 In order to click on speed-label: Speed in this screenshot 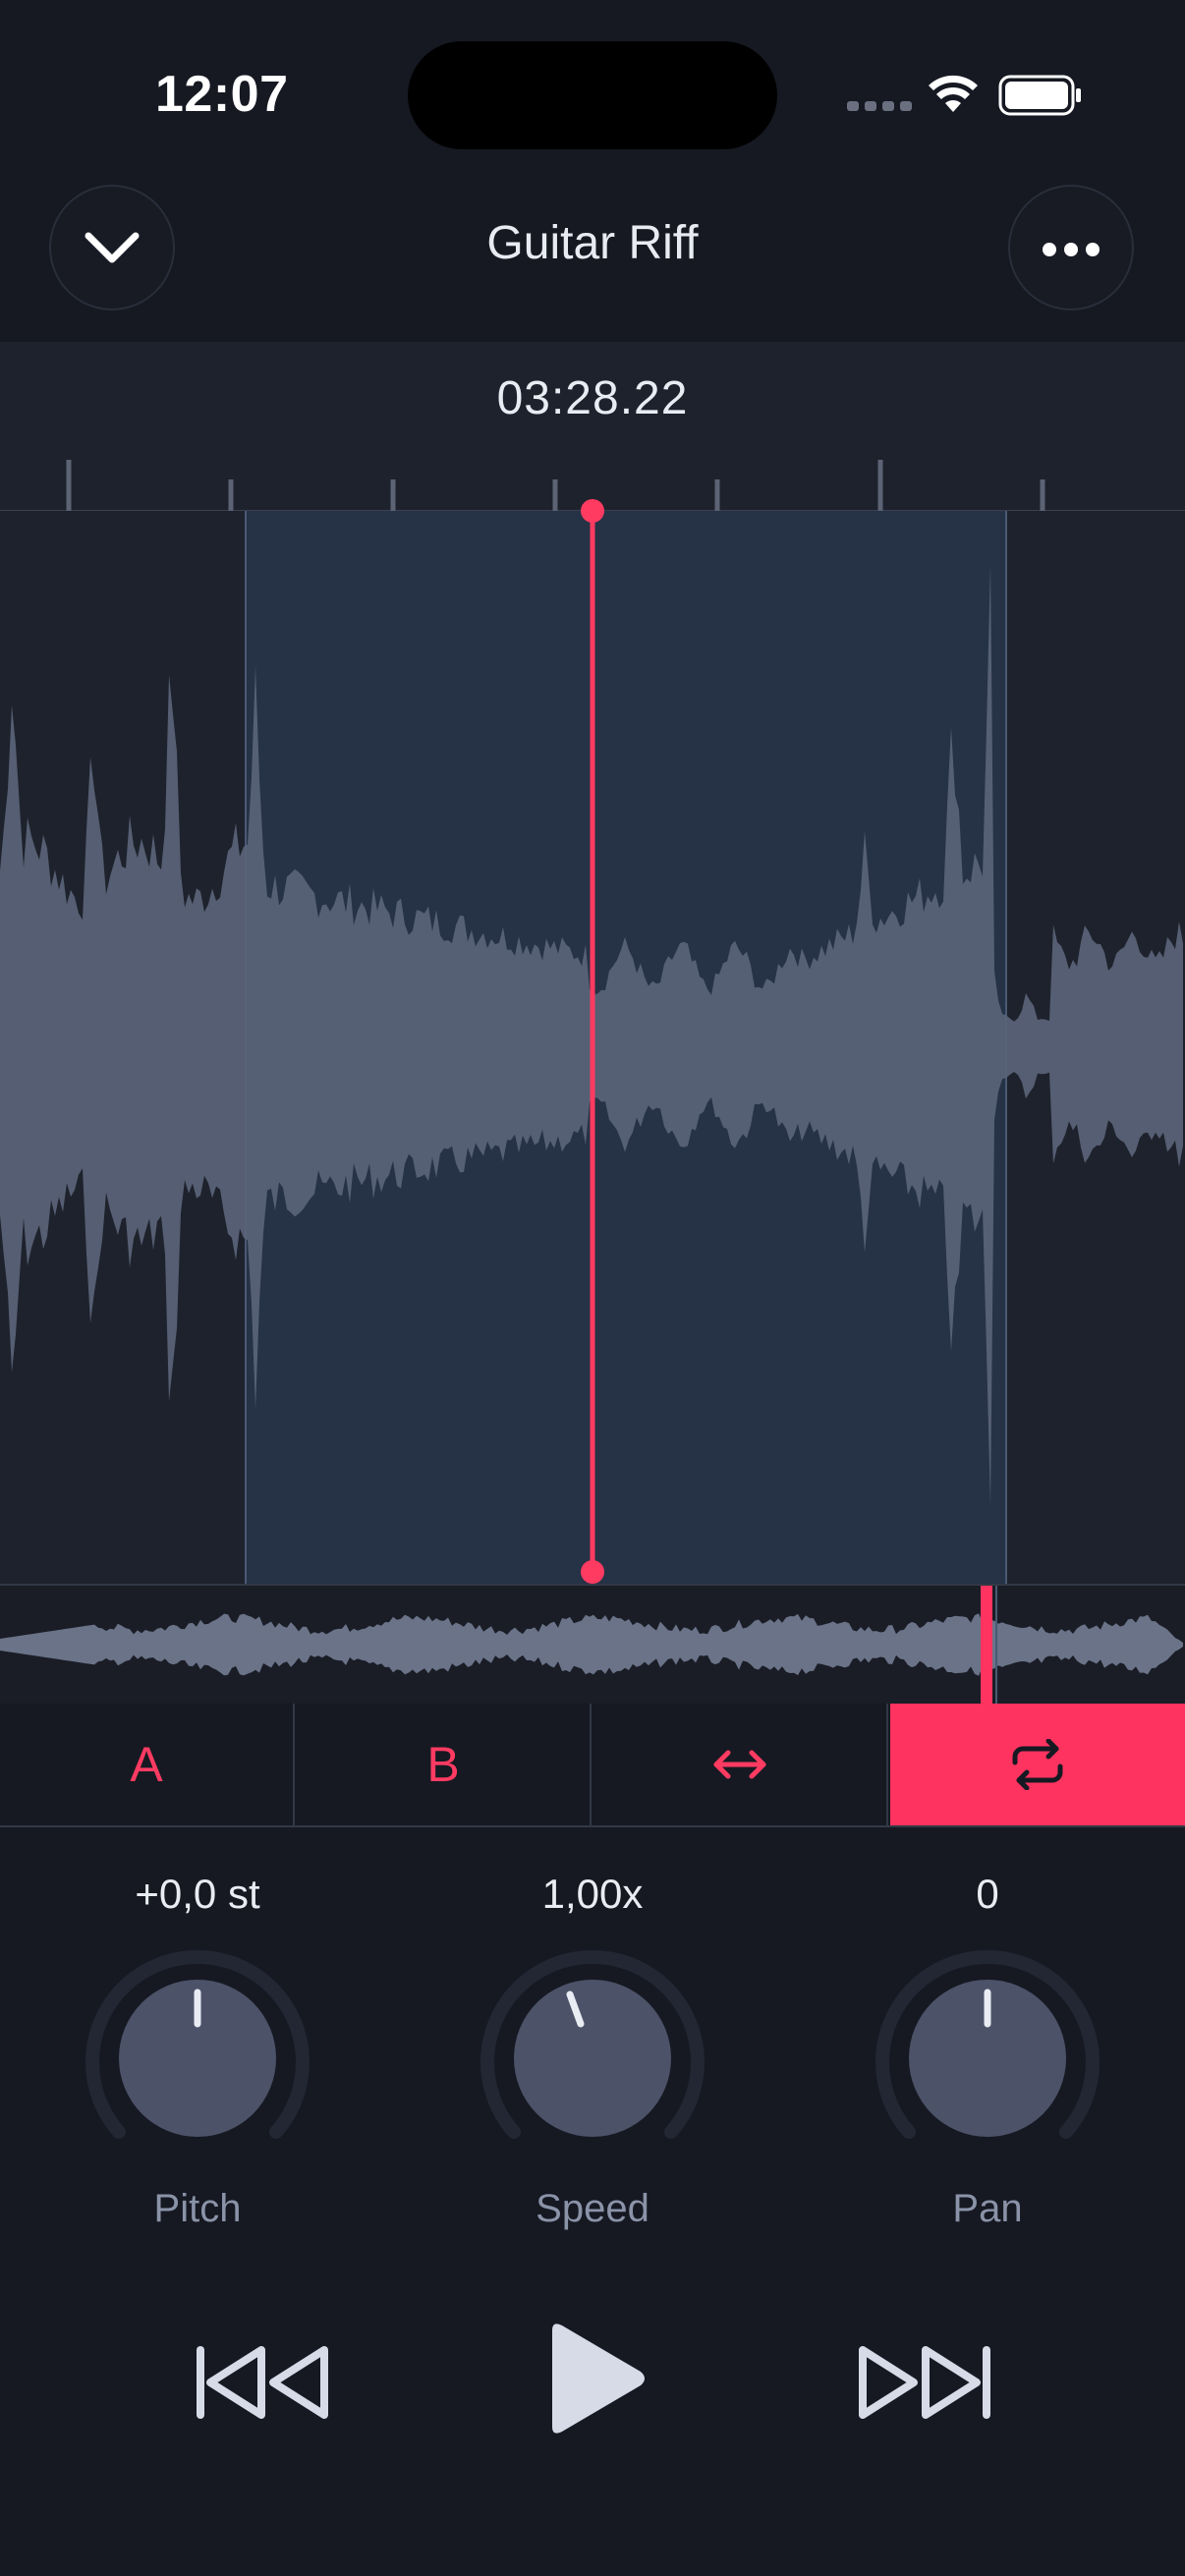, I will do `click(592, 2208)`.